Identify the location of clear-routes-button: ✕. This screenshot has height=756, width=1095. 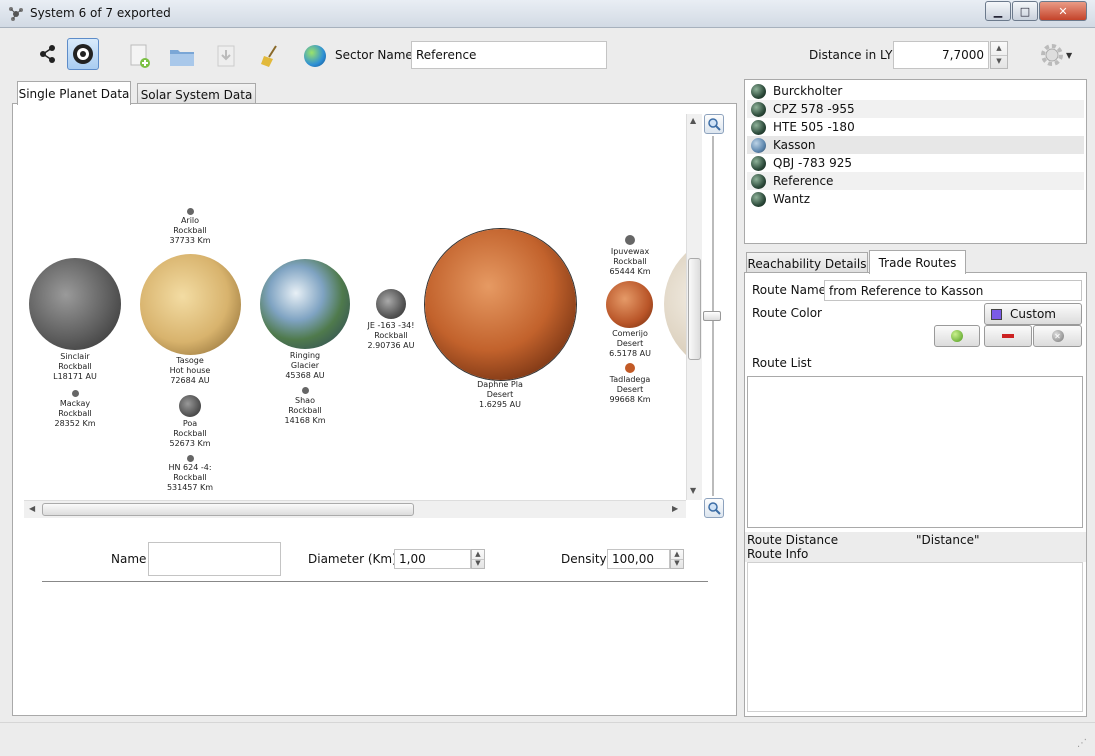
(1057, 336).